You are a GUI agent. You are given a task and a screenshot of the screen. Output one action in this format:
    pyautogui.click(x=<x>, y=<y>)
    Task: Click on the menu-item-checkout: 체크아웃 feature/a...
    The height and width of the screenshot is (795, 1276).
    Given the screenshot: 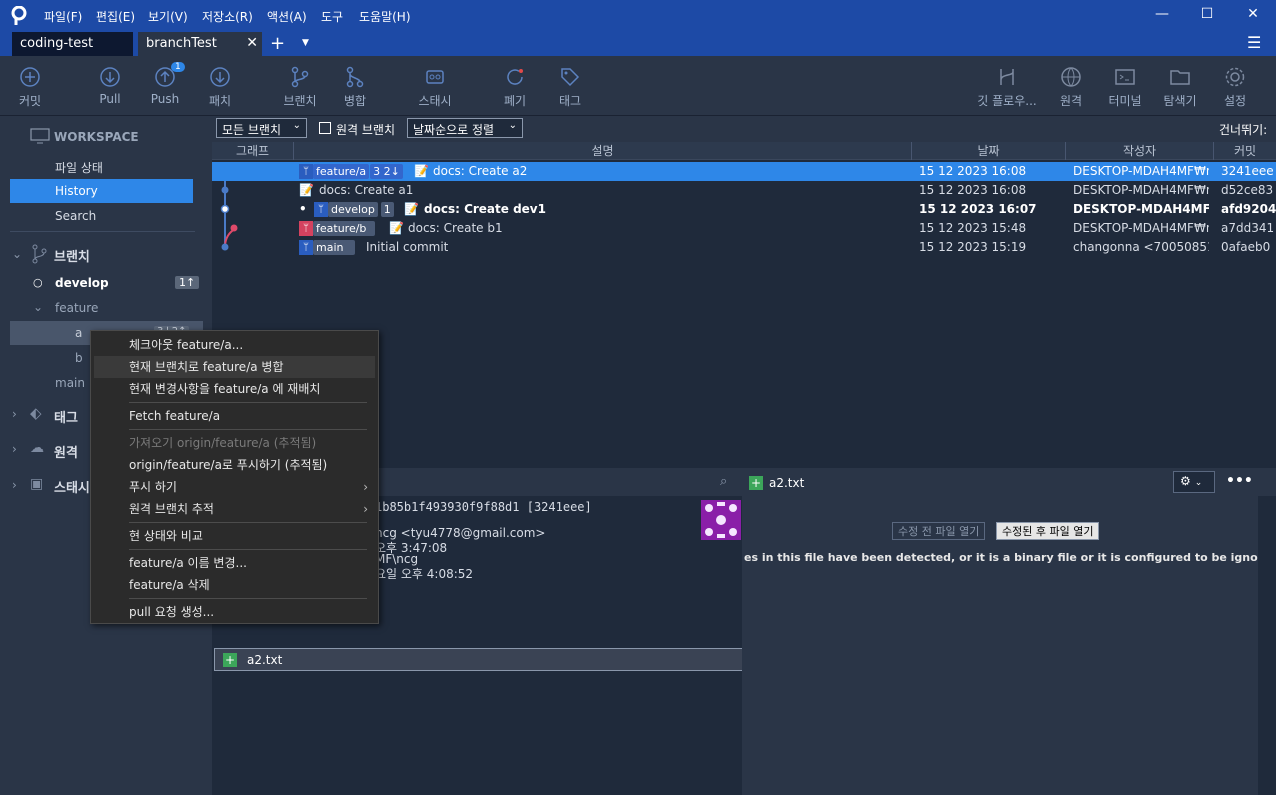 What is the action you would take?
    pyautogui.click(x=234, y=345)
    